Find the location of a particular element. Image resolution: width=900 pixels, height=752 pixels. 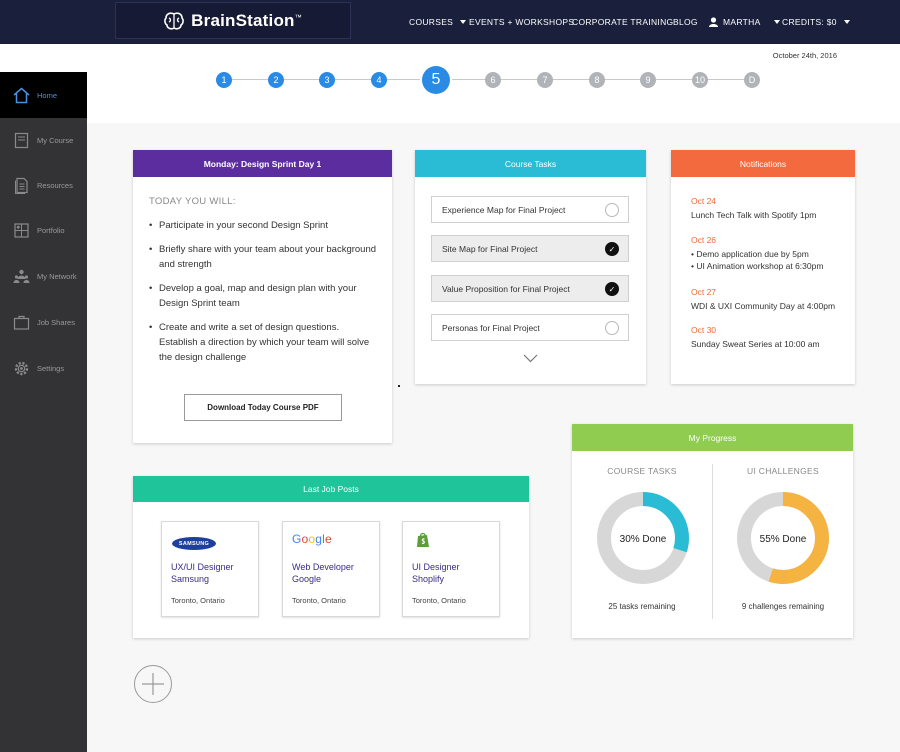

nav-user-menu: MARTHA is located at coordinates (744, 22).